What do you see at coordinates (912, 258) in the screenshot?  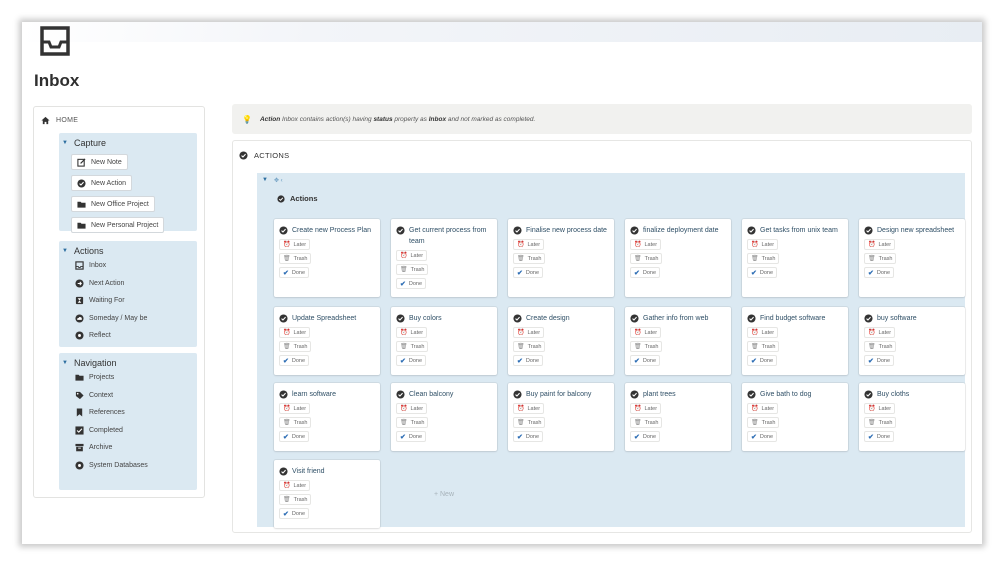 I see `action-card: Design new spreadsheet ⏰ Later 🗑 Trash ✔ Done` at bounding box center [912, 258].